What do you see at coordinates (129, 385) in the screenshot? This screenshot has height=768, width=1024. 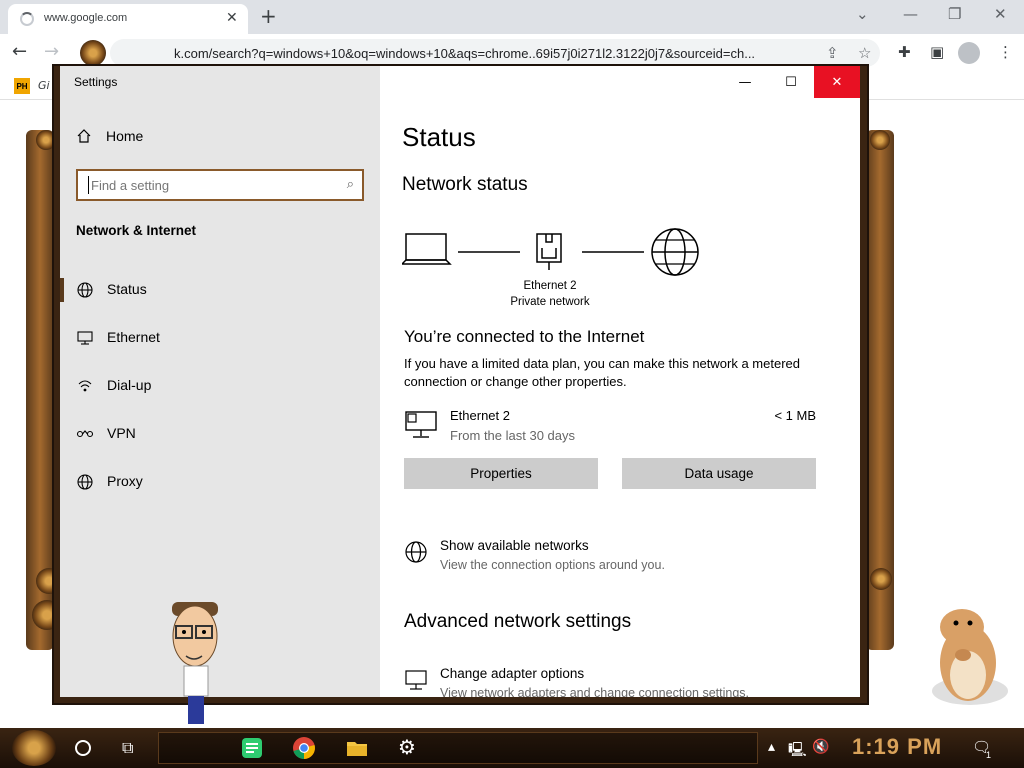 I see `sidebar-item-label: Dial-up` at bounding box center [129, 385].